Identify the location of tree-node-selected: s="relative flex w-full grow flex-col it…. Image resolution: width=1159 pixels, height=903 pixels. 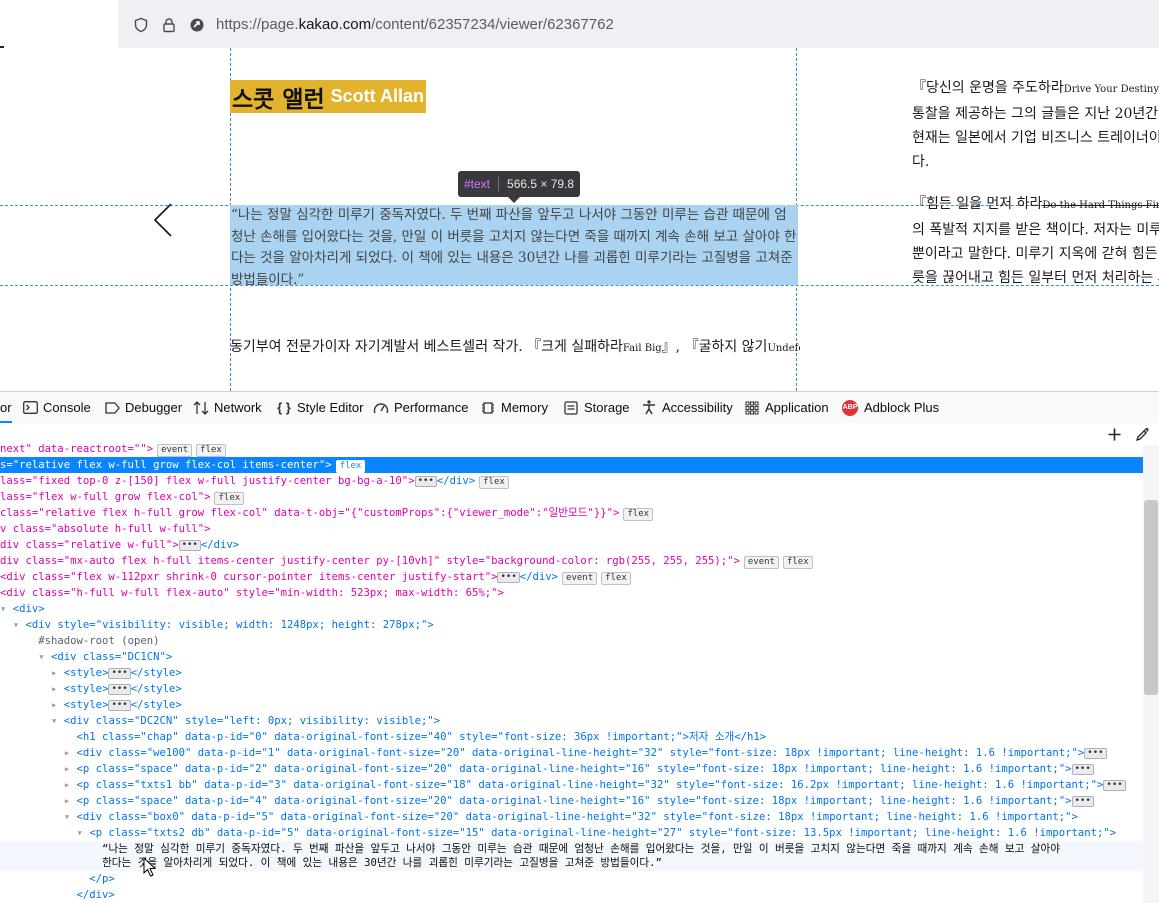
(571, 465).